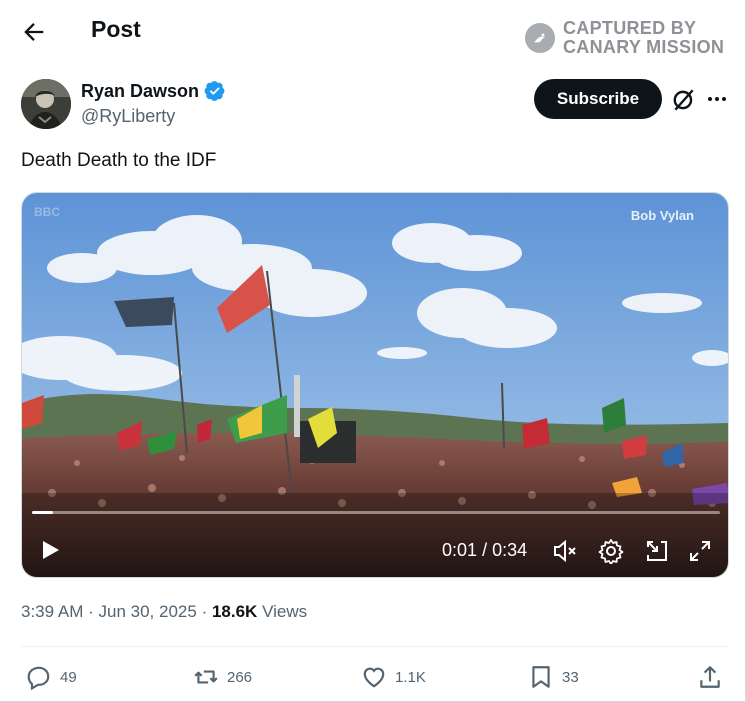 The height and width of the screenshot is (702, 746). What do you see at coordinates (42, 512) in the screenshot?
I see `video-progress-fill` at bounding box center [42, 512].